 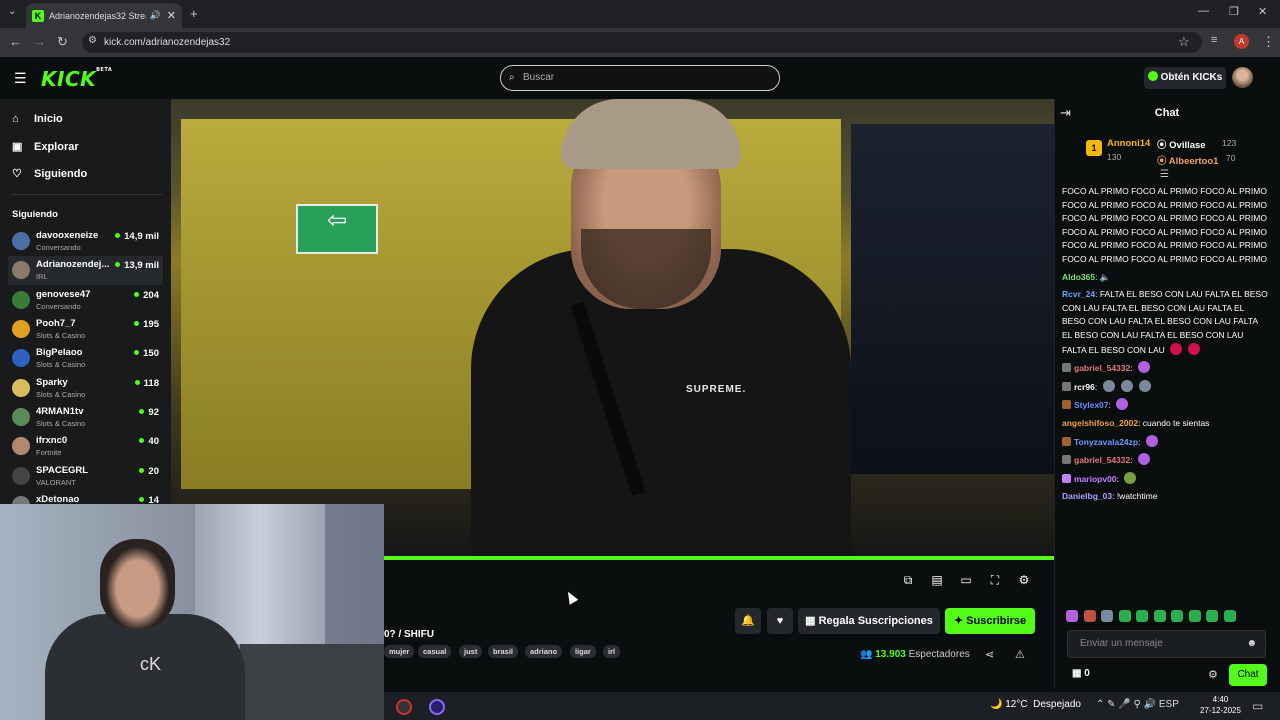 I want to click on chat-message-input: Enviar un mensaje ☻, so click(x=1166, y=644).